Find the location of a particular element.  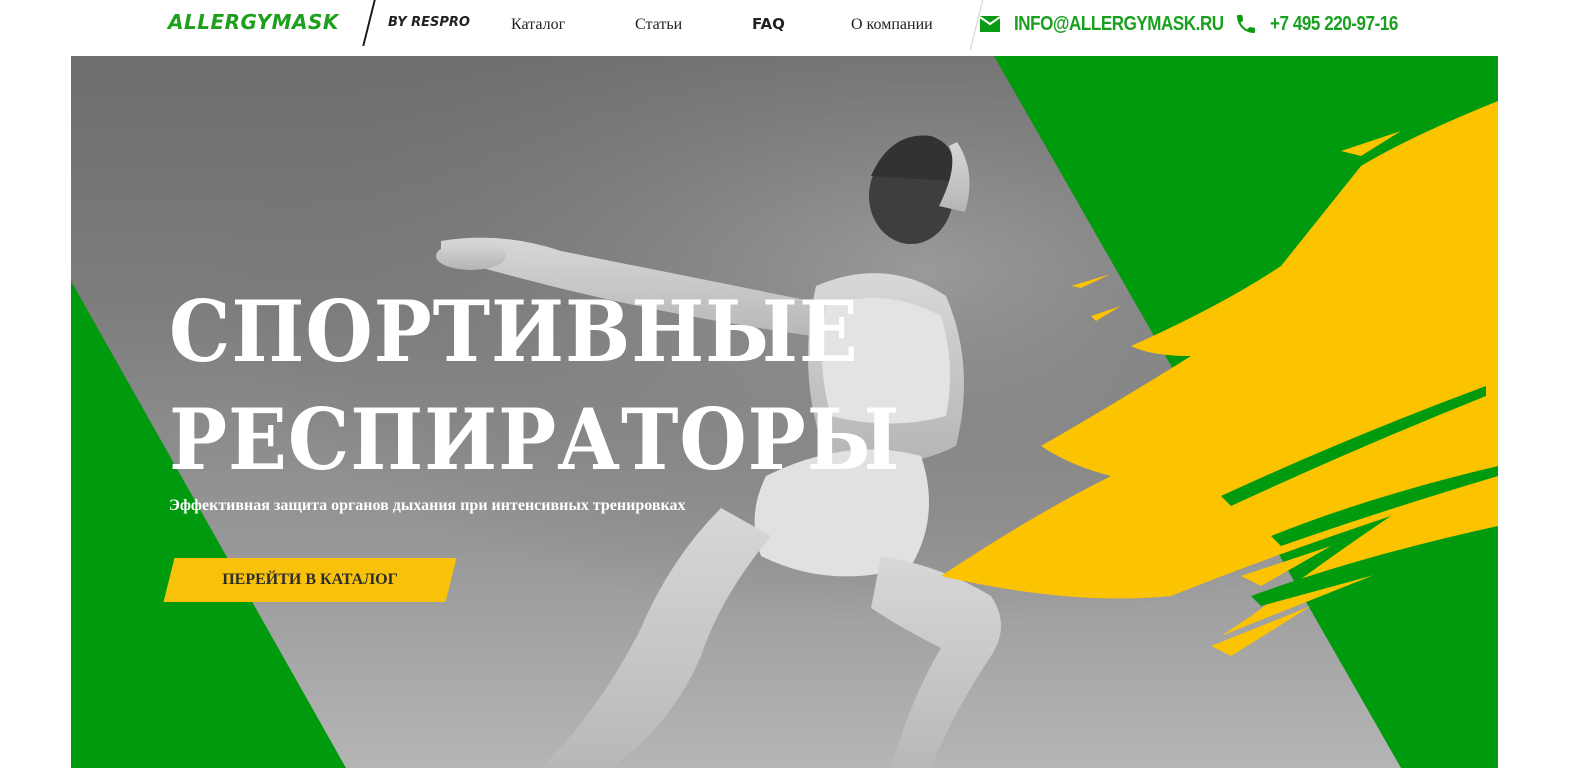

hero-title: СПОРТИВНЫЕ РЕСПИРАТОРЫ is located at coordinates (535, 386).